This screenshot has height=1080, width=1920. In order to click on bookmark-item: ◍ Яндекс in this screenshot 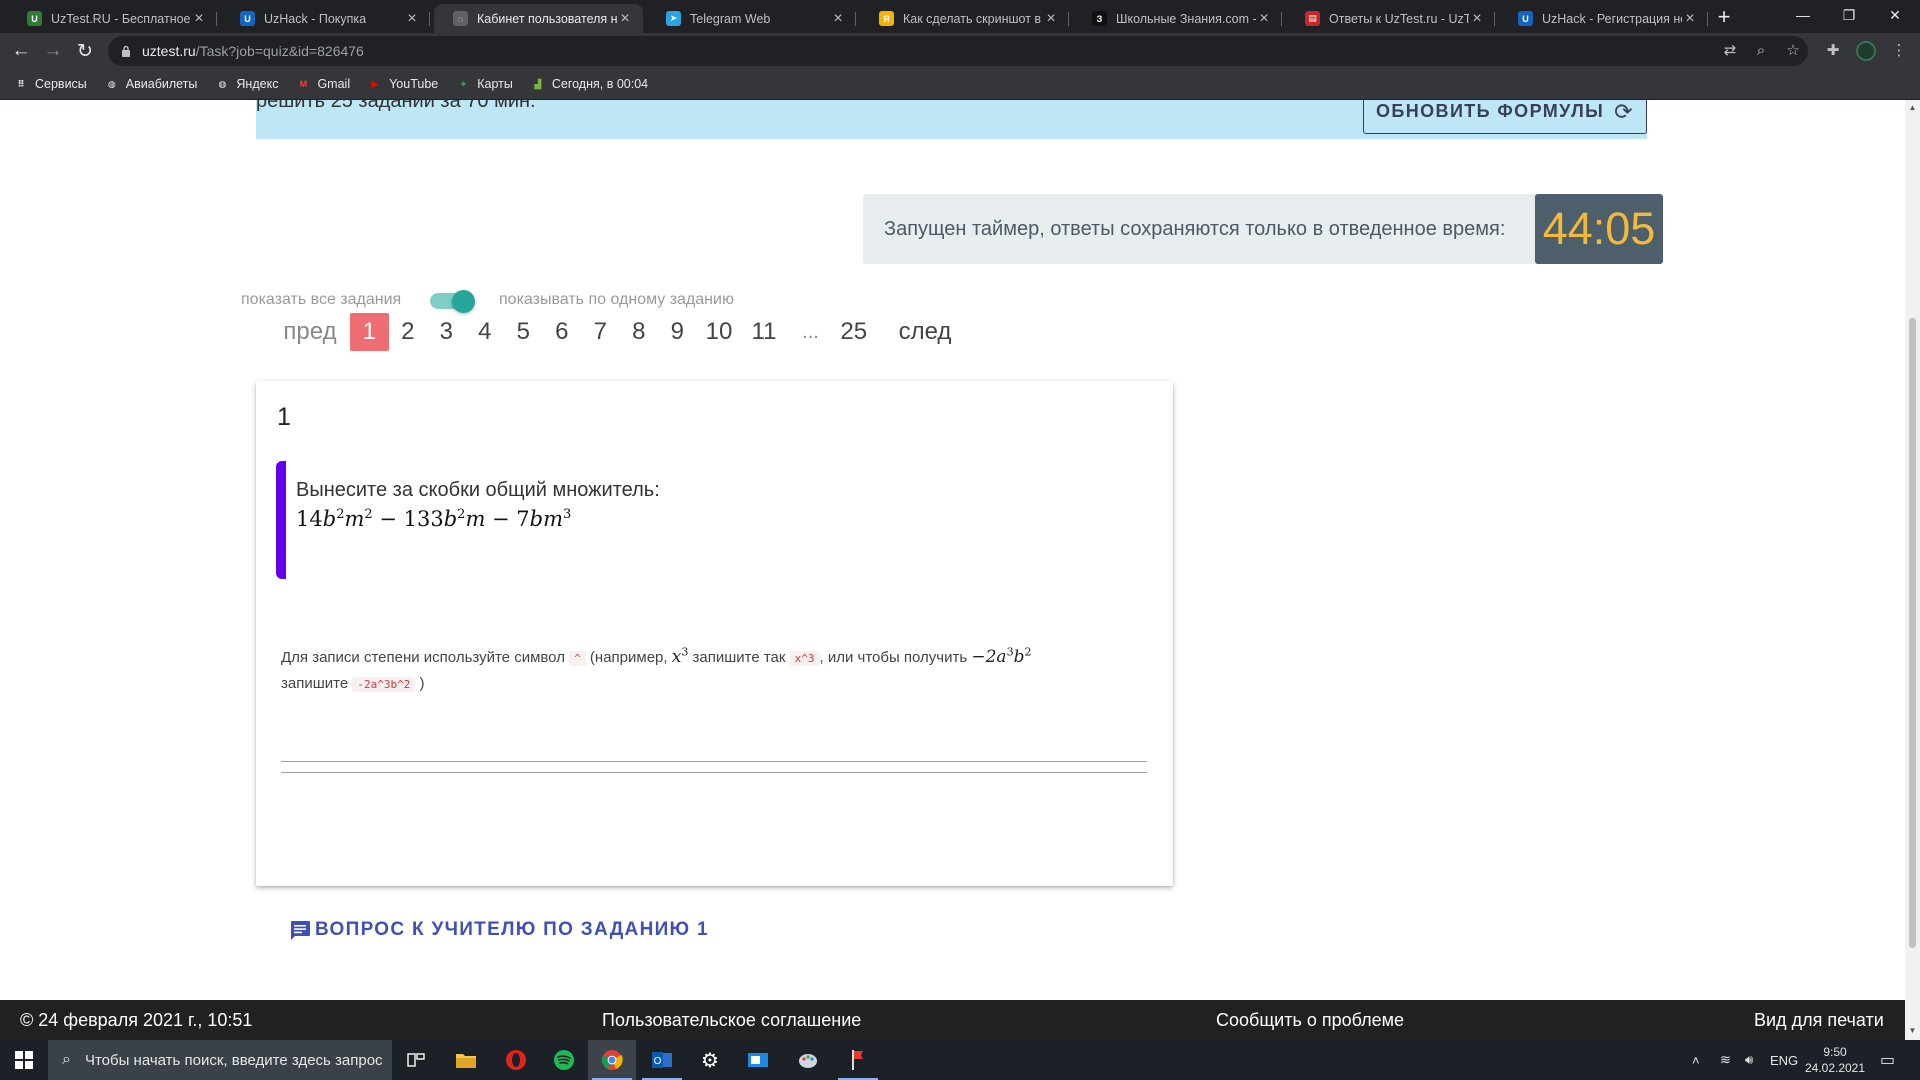, I will do `click(246, 84)`.